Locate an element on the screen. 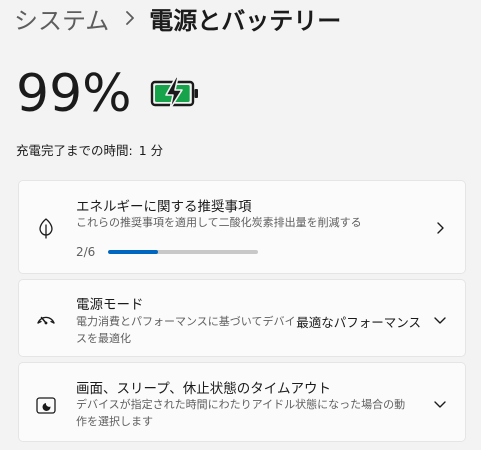 The width and height of the screenshot is (481, 450). battery-percentage: 99% is located at coordinates (74, 94).